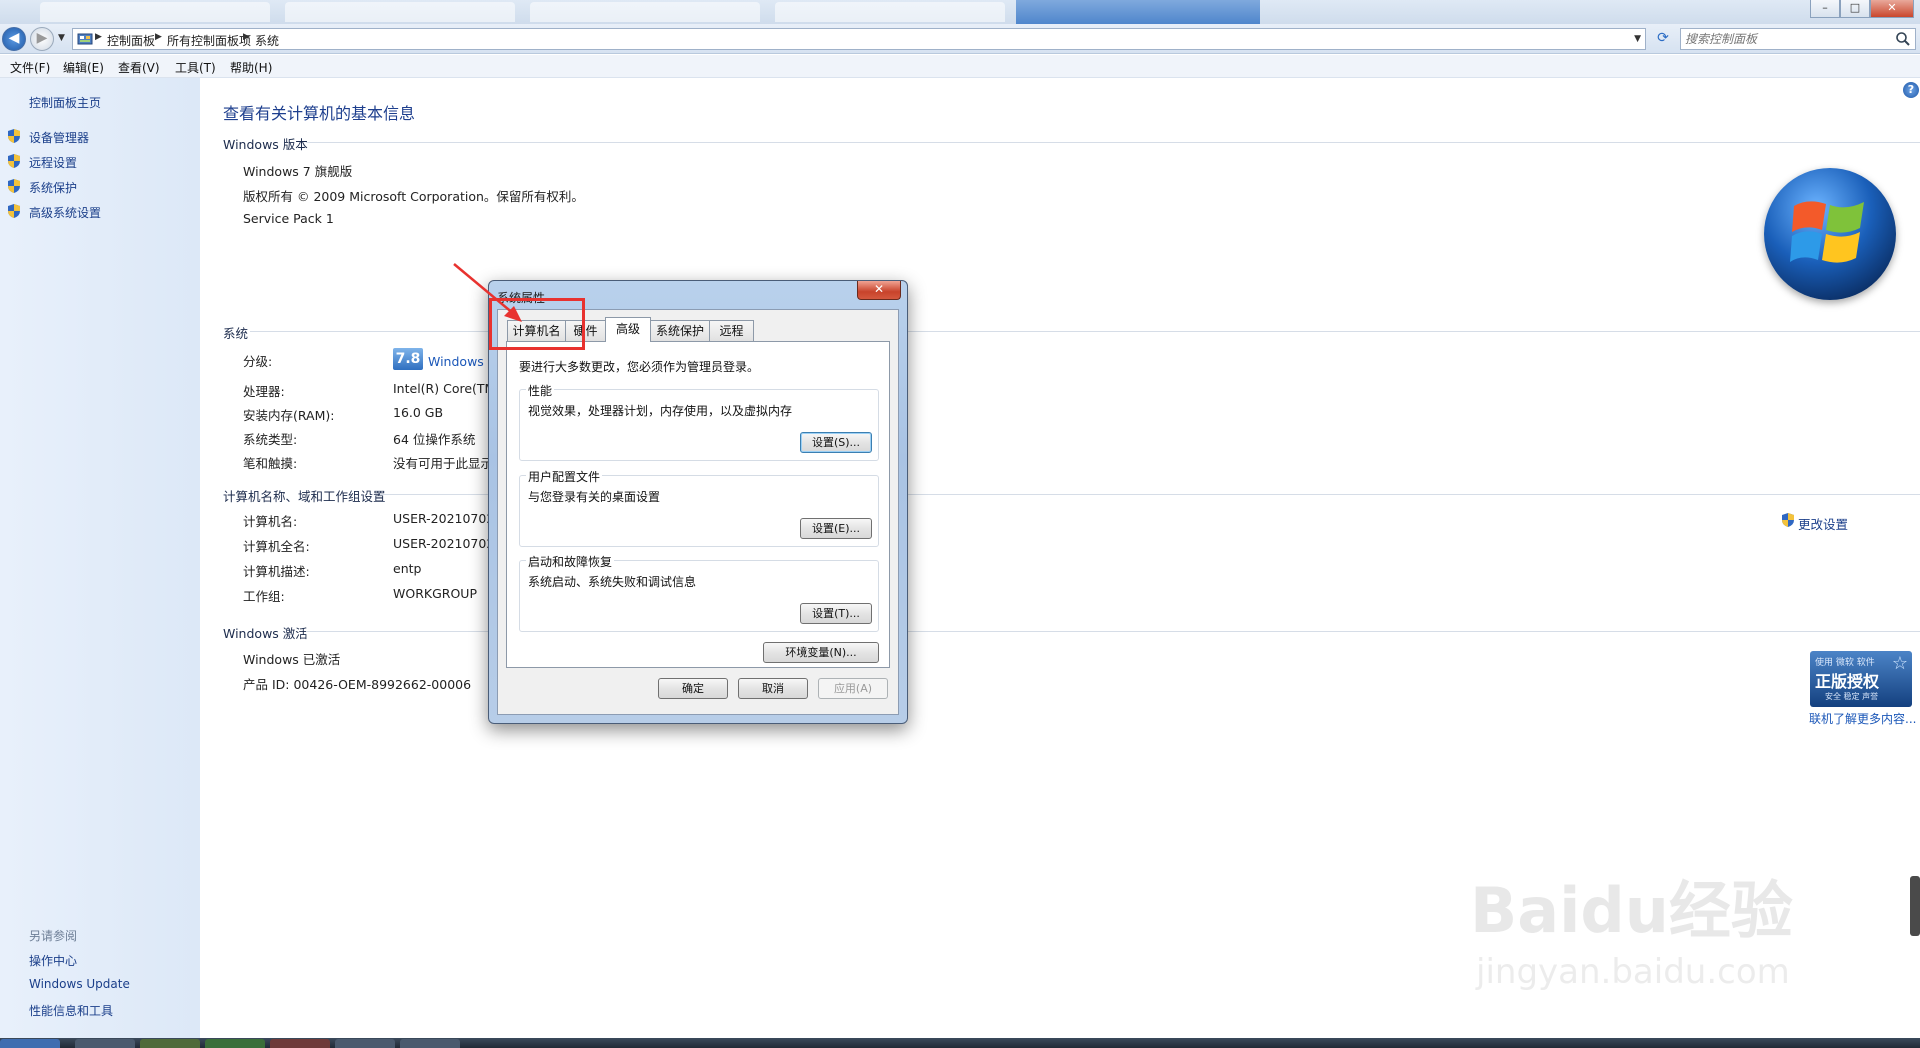 Image resolution: width=1920 pixels, height=1048 pixels. I want to click on sidebar-item-system-protection: 系统保护, so click(53, 187).